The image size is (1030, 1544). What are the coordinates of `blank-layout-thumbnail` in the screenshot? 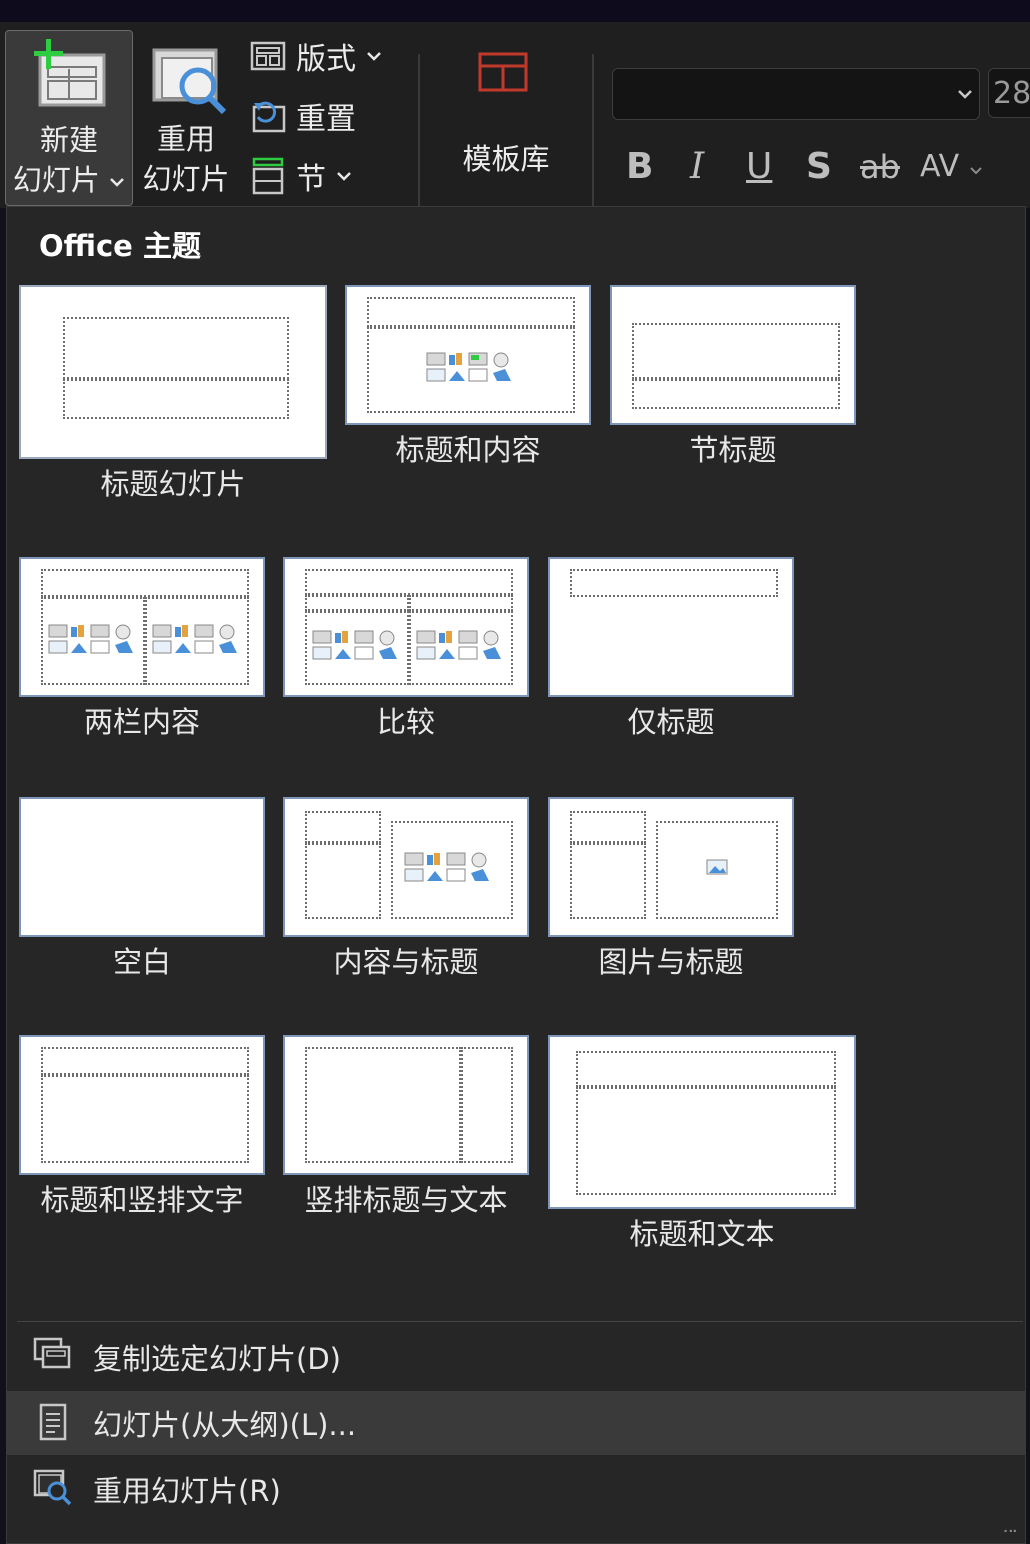 It's located at (142, 867).